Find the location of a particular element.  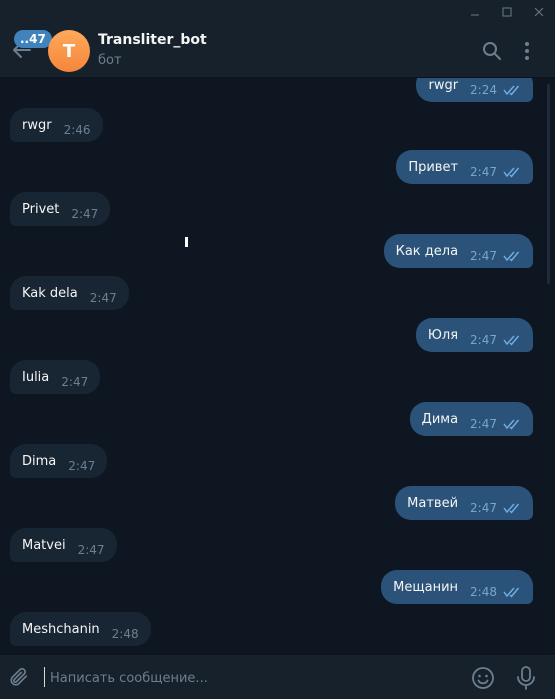

more-vertical-icon is located at coordinates (527, 51).